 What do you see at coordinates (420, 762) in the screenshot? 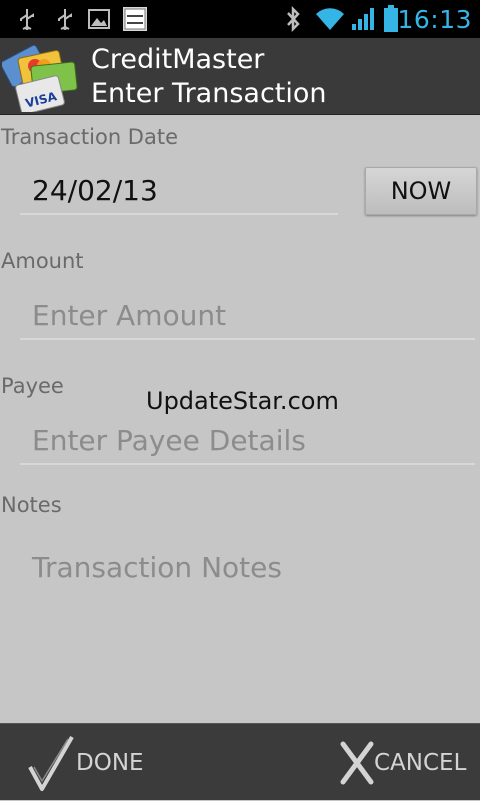
I see `cancel-label: CANCEL` at bounding box center [420, 762].